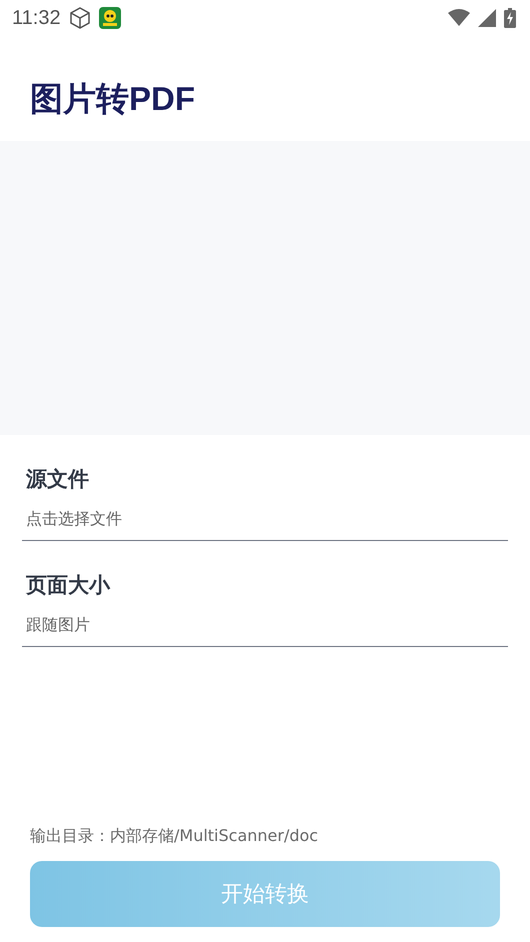 This screenshot has width=530, height=942. Describe the element at coordinates (510, 18) in the screenshot. I see `battery-charging-icon` at that location.